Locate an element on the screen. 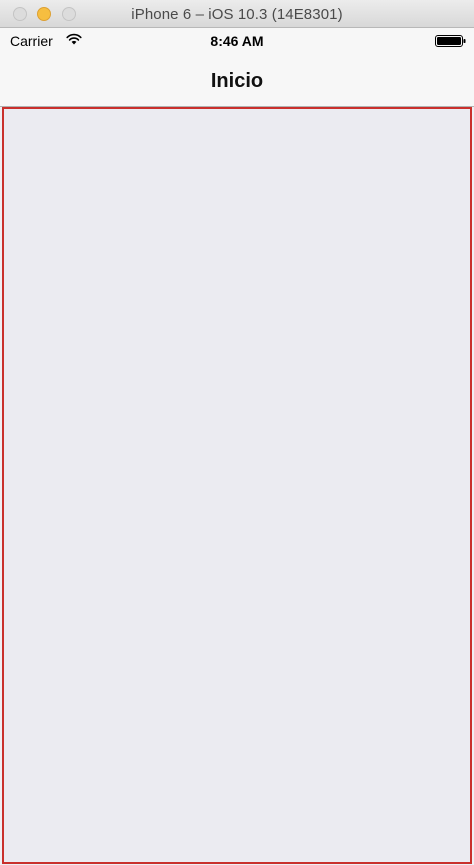 The height and width of the screenshot is (865, 474). navigation-bar: Inicio is located at coordinates (237, 80).